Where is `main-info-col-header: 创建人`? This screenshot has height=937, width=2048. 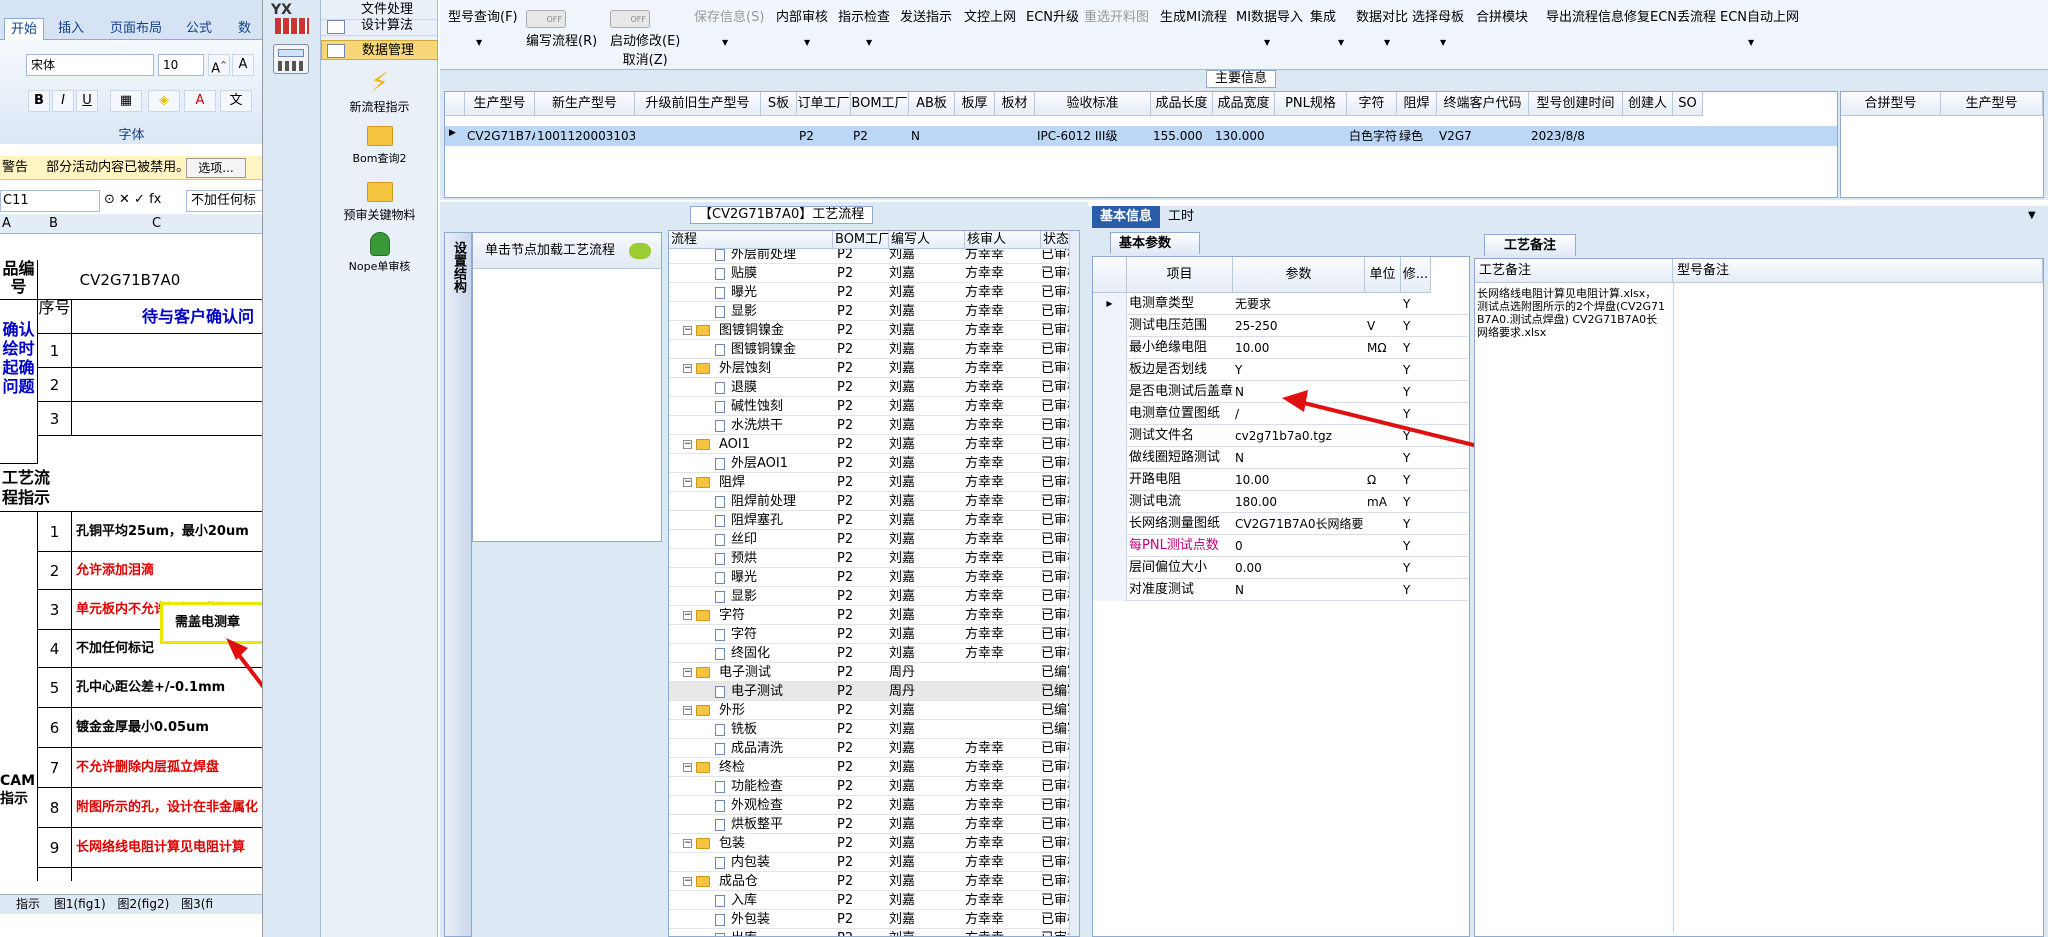 main-info-col-header: 创建人 is located at coordinates (1648, 104).